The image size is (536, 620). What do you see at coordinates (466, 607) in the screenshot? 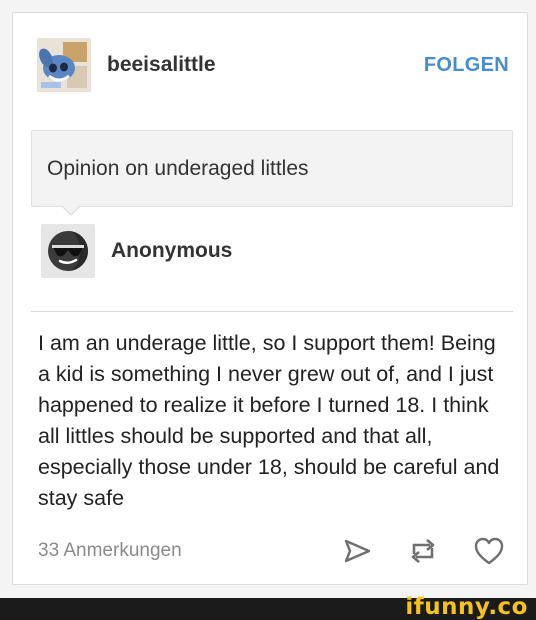
I see `watermark-logo: ifunny.co` at bounding box center [466, 607].